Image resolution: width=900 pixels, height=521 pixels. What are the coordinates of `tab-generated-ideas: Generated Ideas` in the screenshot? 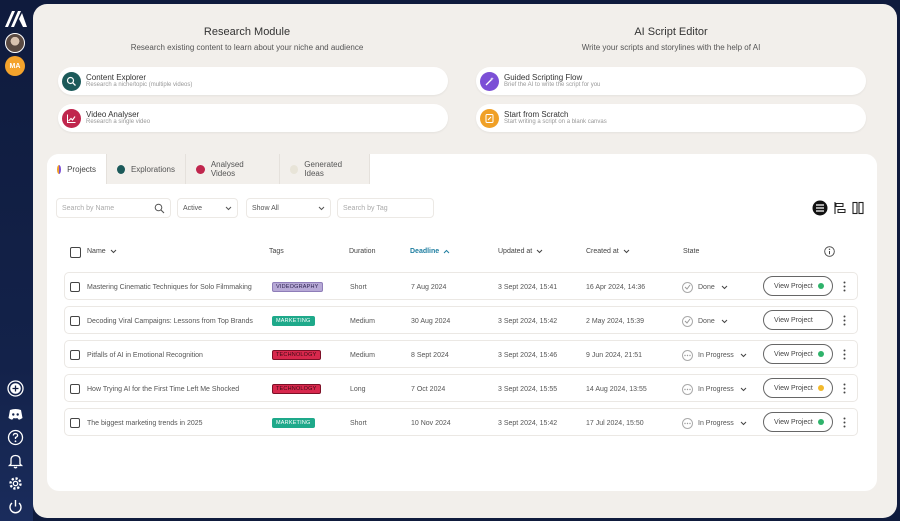 It's located at (325, 169).